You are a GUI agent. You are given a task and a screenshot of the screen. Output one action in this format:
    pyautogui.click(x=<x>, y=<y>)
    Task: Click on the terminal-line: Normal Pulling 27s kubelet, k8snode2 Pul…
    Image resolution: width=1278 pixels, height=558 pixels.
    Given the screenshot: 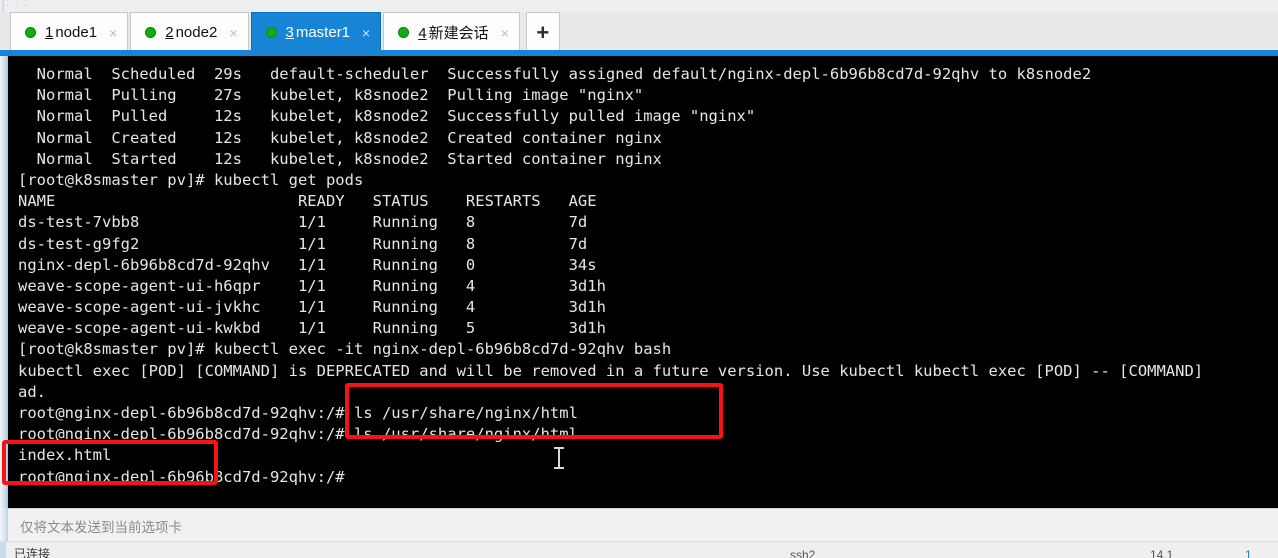 What is the action you would take?
    pyautogui.click(x=331, y=95)
    